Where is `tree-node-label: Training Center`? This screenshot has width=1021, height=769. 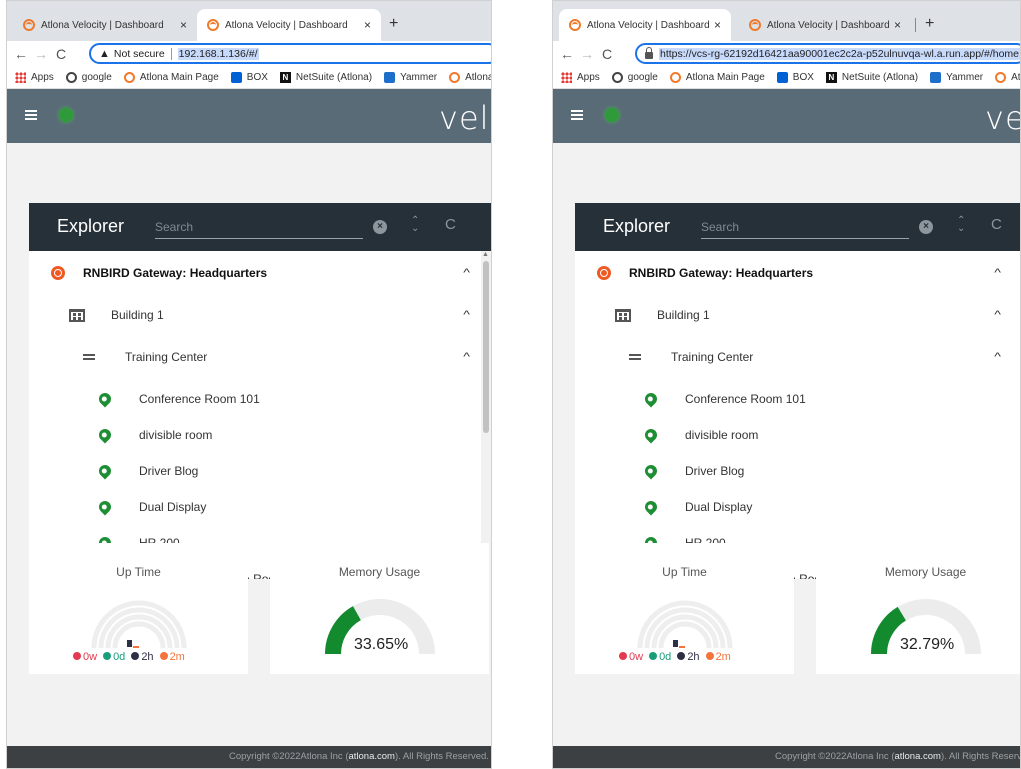 tree-node-label: Training Center is located at coordinates (712, 357).